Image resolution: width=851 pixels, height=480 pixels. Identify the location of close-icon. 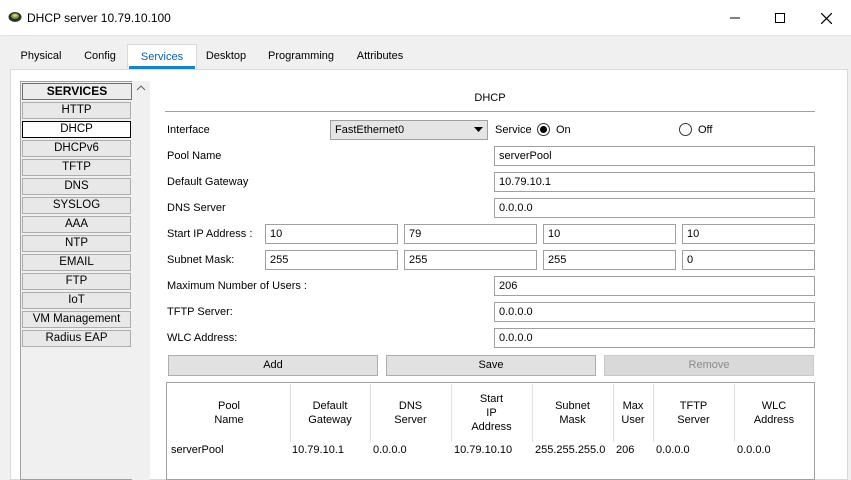
(826, 18).